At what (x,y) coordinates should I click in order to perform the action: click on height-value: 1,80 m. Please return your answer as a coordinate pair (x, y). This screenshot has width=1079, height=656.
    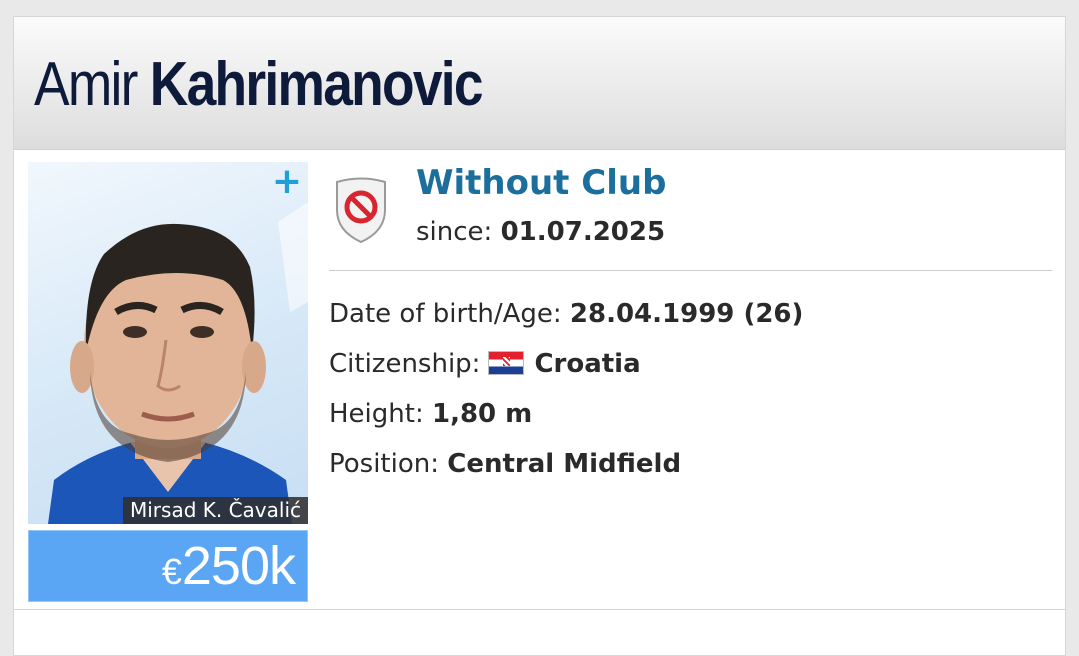
    Looking at the image, I should click on (482, 414).